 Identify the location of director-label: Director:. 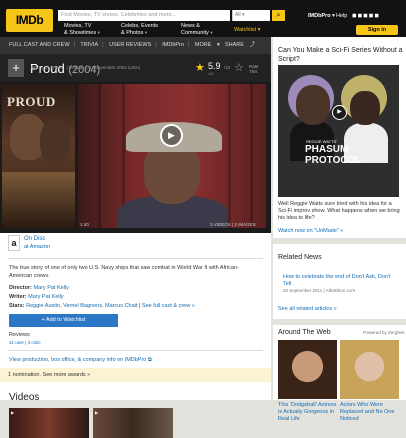
(20, 288).